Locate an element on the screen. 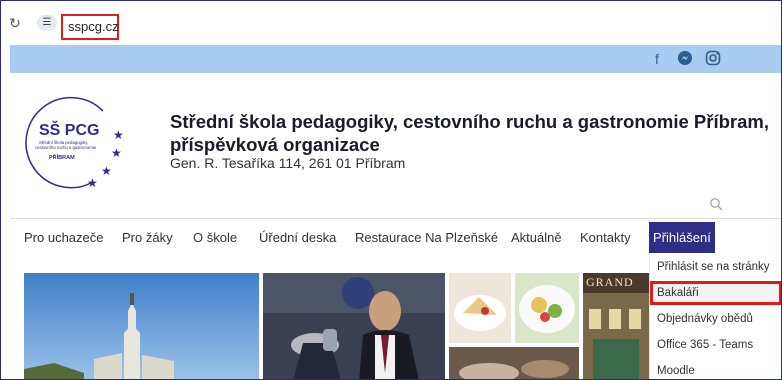  page-title-line-2: příspěvková organizace is located at coordinates (275, 144).